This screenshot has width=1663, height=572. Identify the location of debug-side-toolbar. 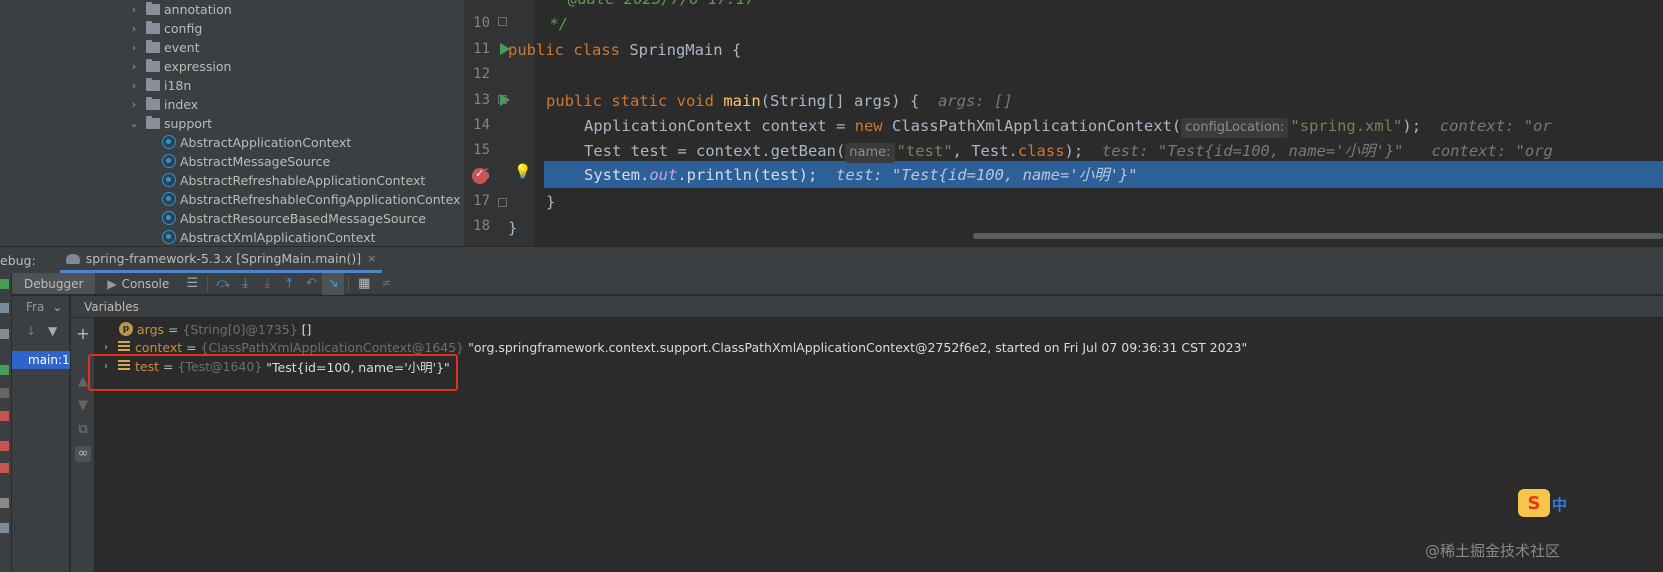
(6, 422).